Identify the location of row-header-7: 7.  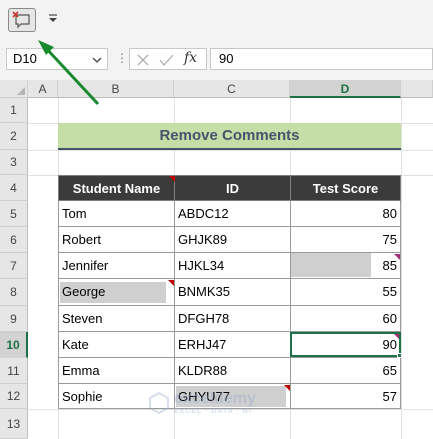
(14, 266).